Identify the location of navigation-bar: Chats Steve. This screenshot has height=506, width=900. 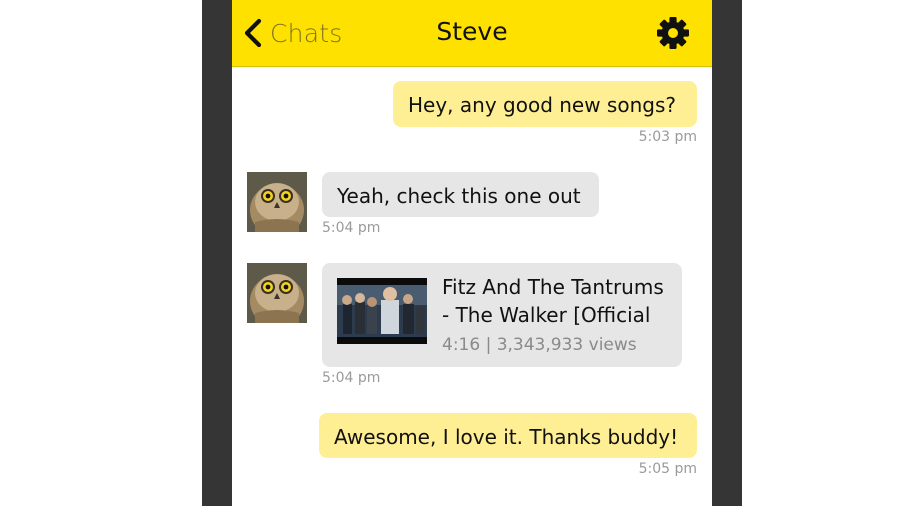
(472, 33).